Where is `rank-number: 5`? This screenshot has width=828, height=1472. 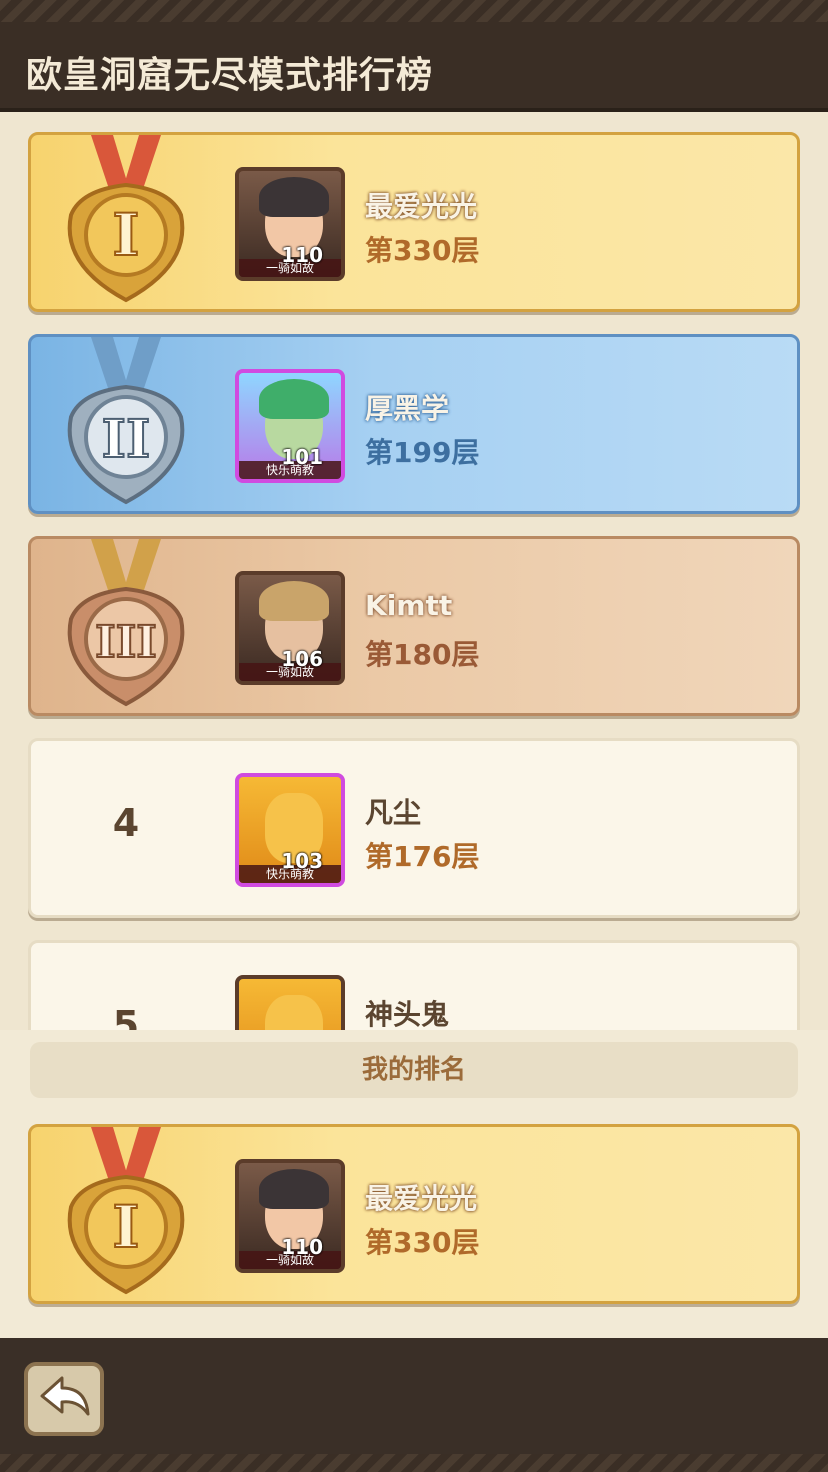 rank-number: 5 is located at coordinates (126, 1016).